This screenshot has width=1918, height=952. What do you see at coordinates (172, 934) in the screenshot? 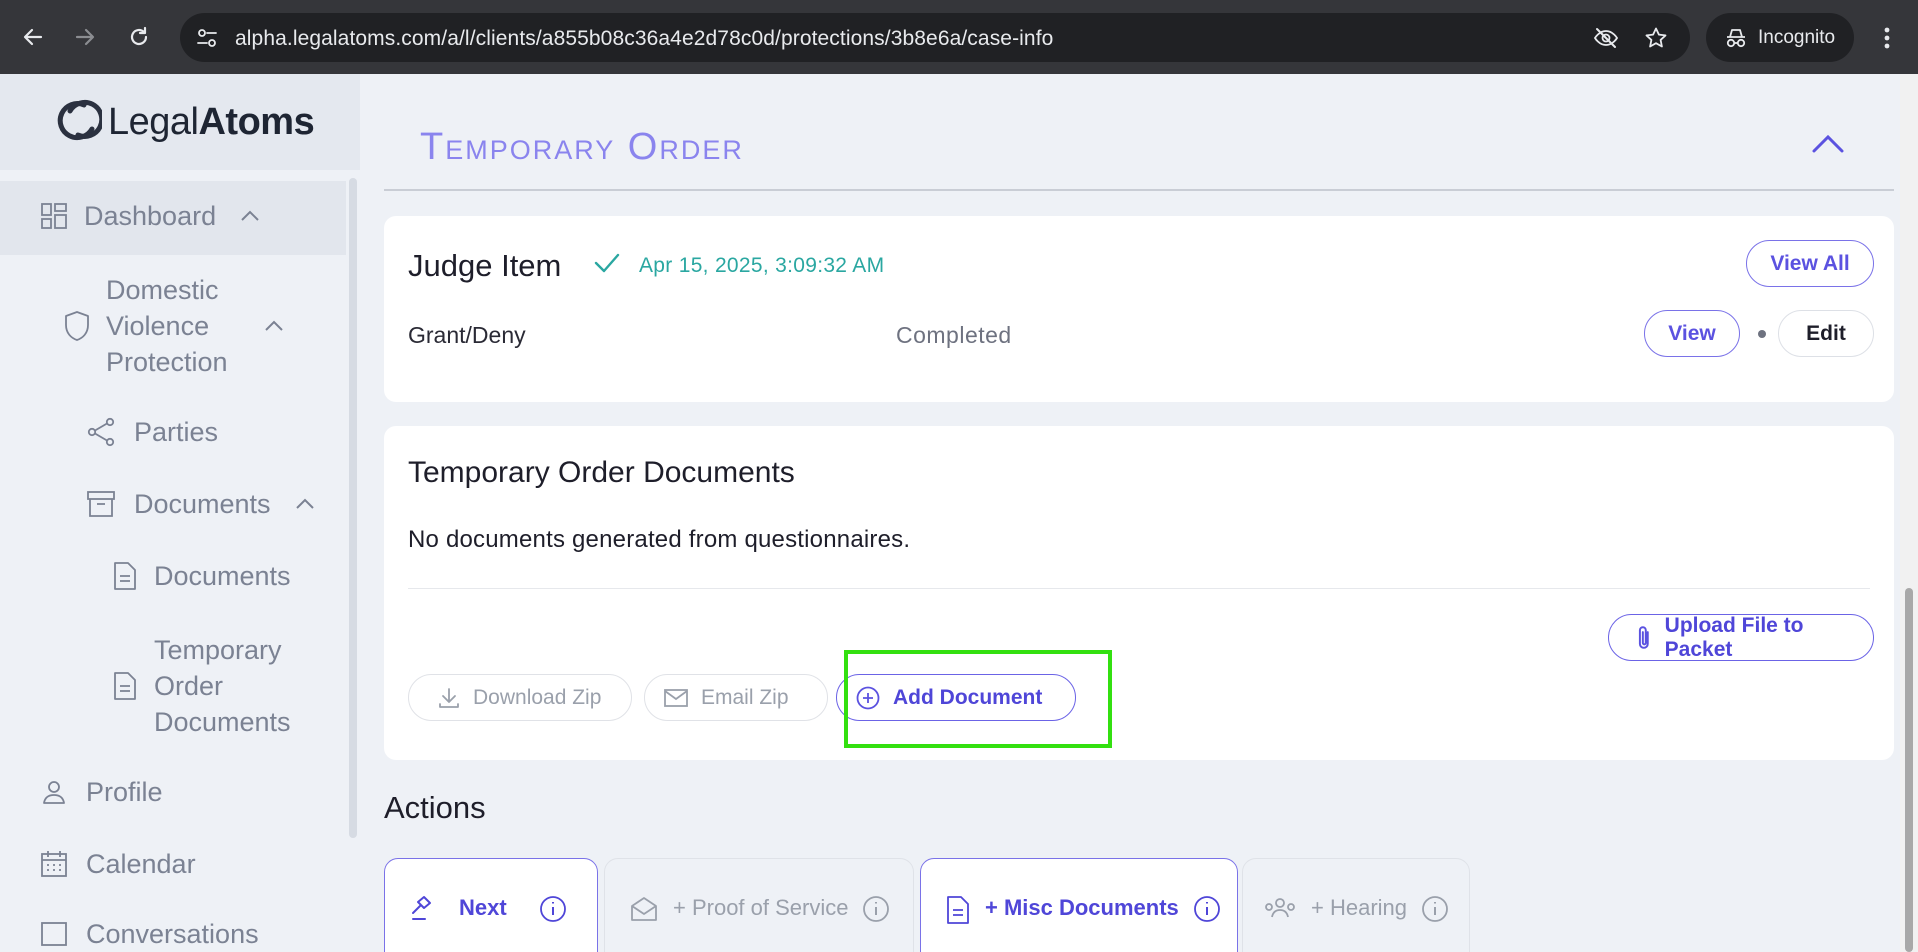
I see `sidebar-item-label: Conversations` at bounding box center [172, 934].